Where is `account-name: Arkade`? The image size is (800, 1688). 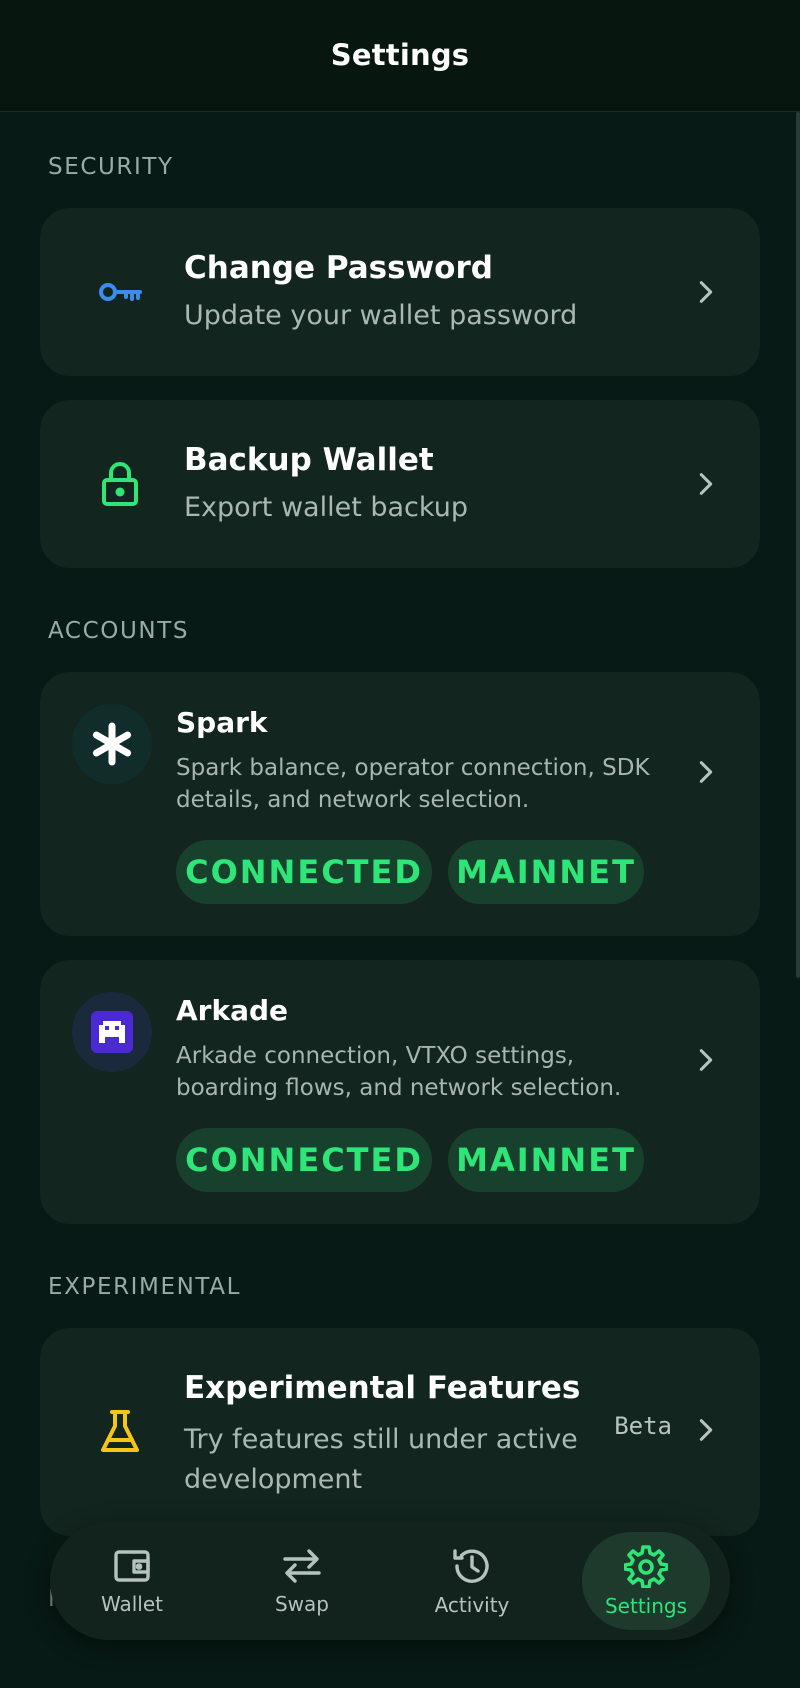
account-name: Arkade is located at coordinates (232, 1010).